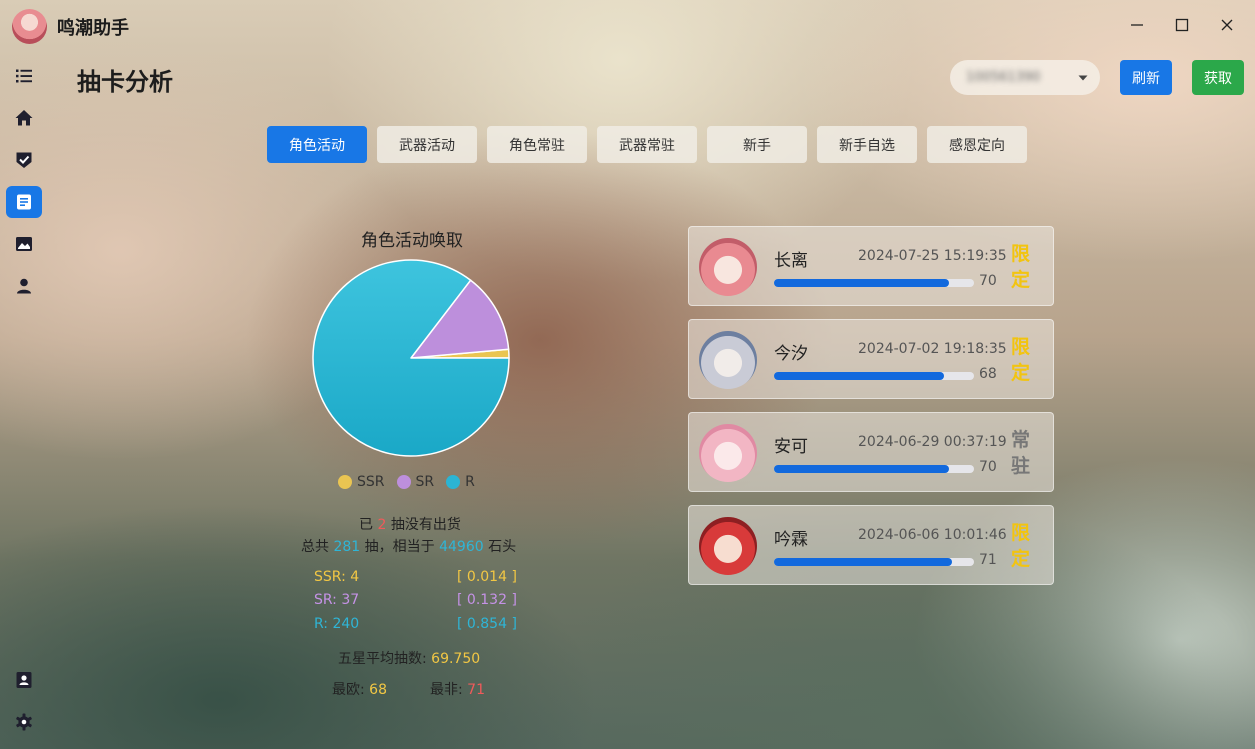 This screenshot has height=749, width=1255. I want to click on sidebar-item-tasks, so click(24, 160).